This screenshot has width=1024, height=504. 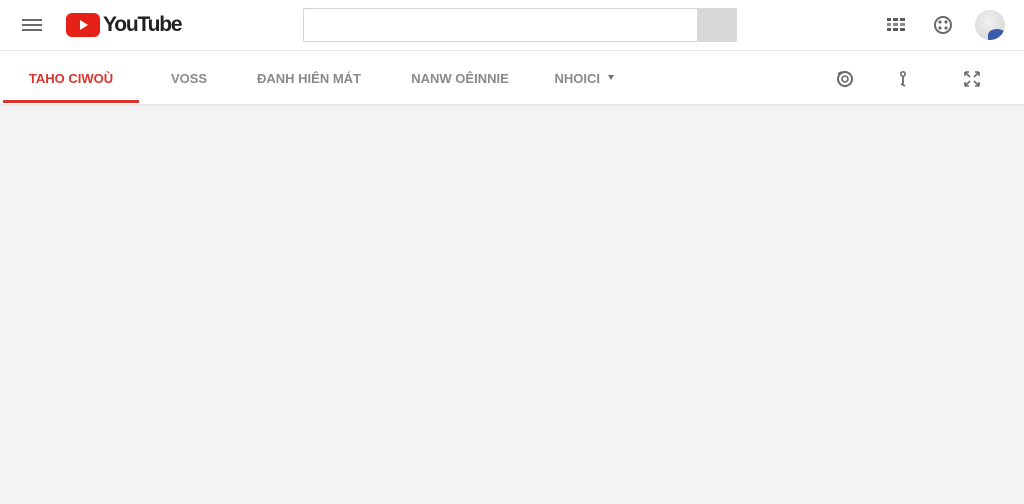 What do you see at coordinates (972, 79) in the screenshot?
I see `fullscreen-icon` at bounding box center [972, 79].